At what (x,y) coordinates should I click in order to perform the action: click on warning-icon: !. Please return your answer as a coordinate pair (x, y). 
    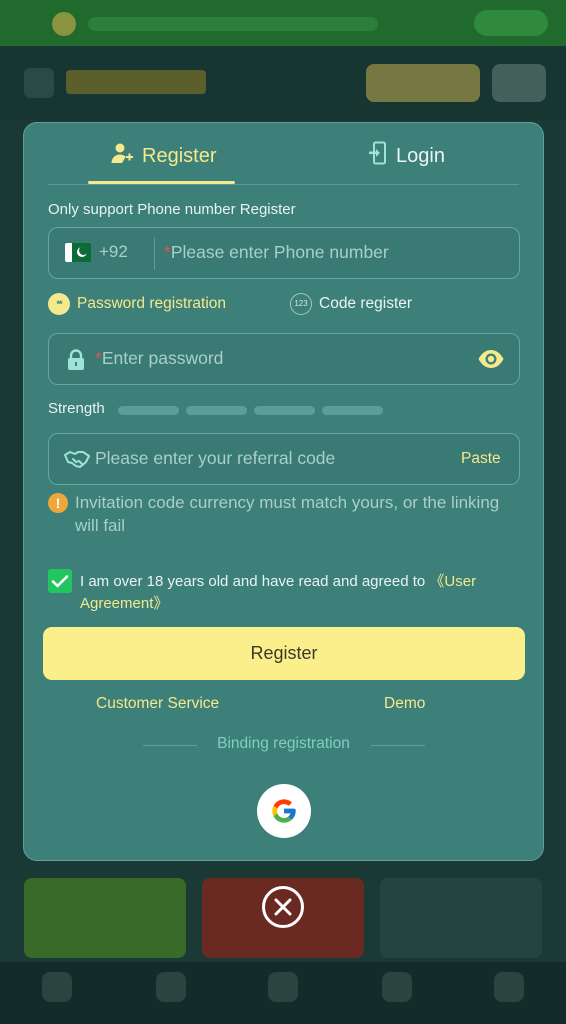
    Looking at the image, I should click on (58, 503).